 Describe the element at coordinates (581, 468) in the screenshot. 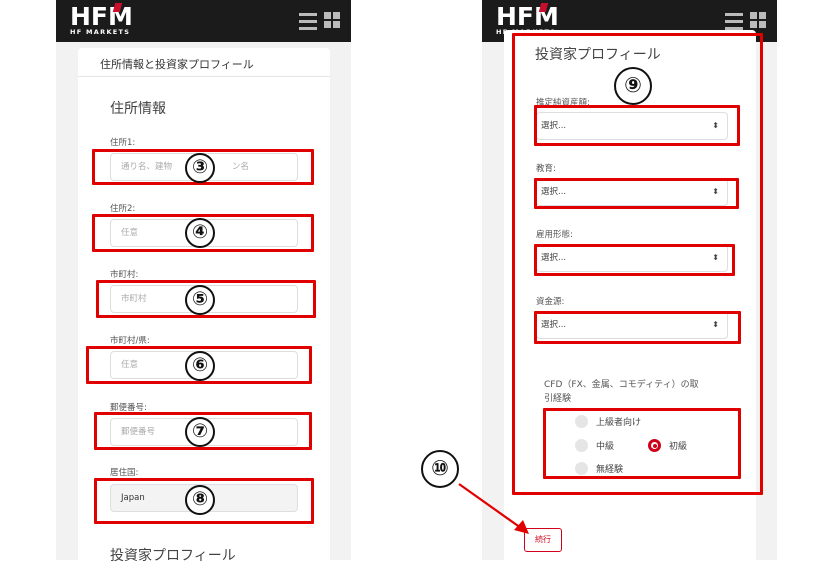

I see `radio-no-experience` at that location.